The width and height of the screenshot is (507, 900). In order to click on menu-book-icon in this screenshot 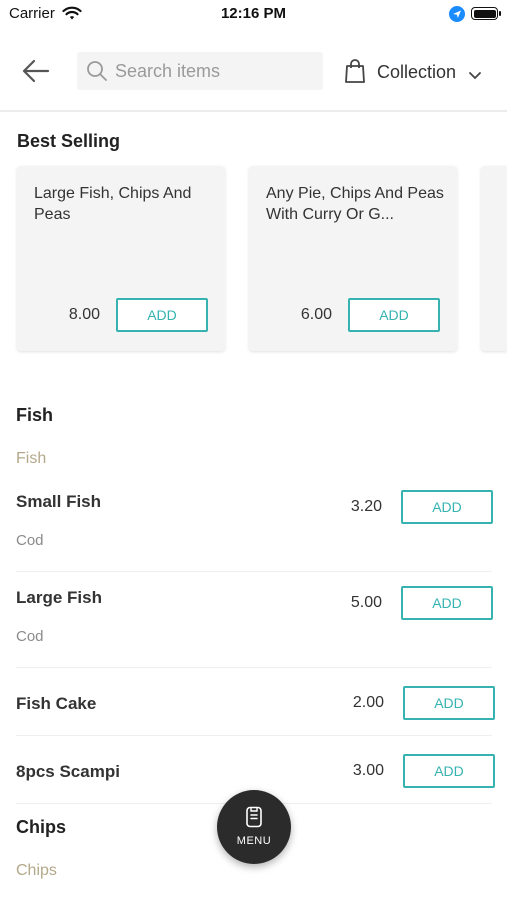, I will do `click(254, 819)`.